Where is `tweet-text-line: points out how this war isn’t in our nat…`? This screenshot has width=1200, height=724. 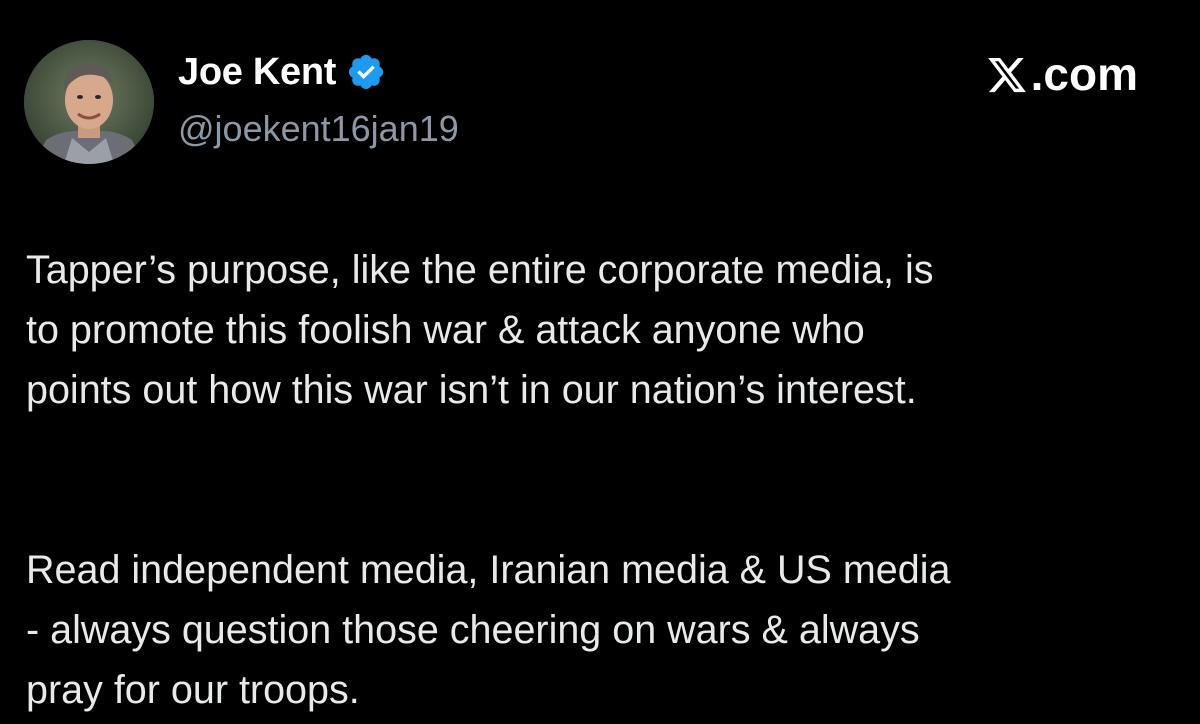
tweet-text-line: points out how this war isn’t in our nat… is located at coordinates (471, 390).